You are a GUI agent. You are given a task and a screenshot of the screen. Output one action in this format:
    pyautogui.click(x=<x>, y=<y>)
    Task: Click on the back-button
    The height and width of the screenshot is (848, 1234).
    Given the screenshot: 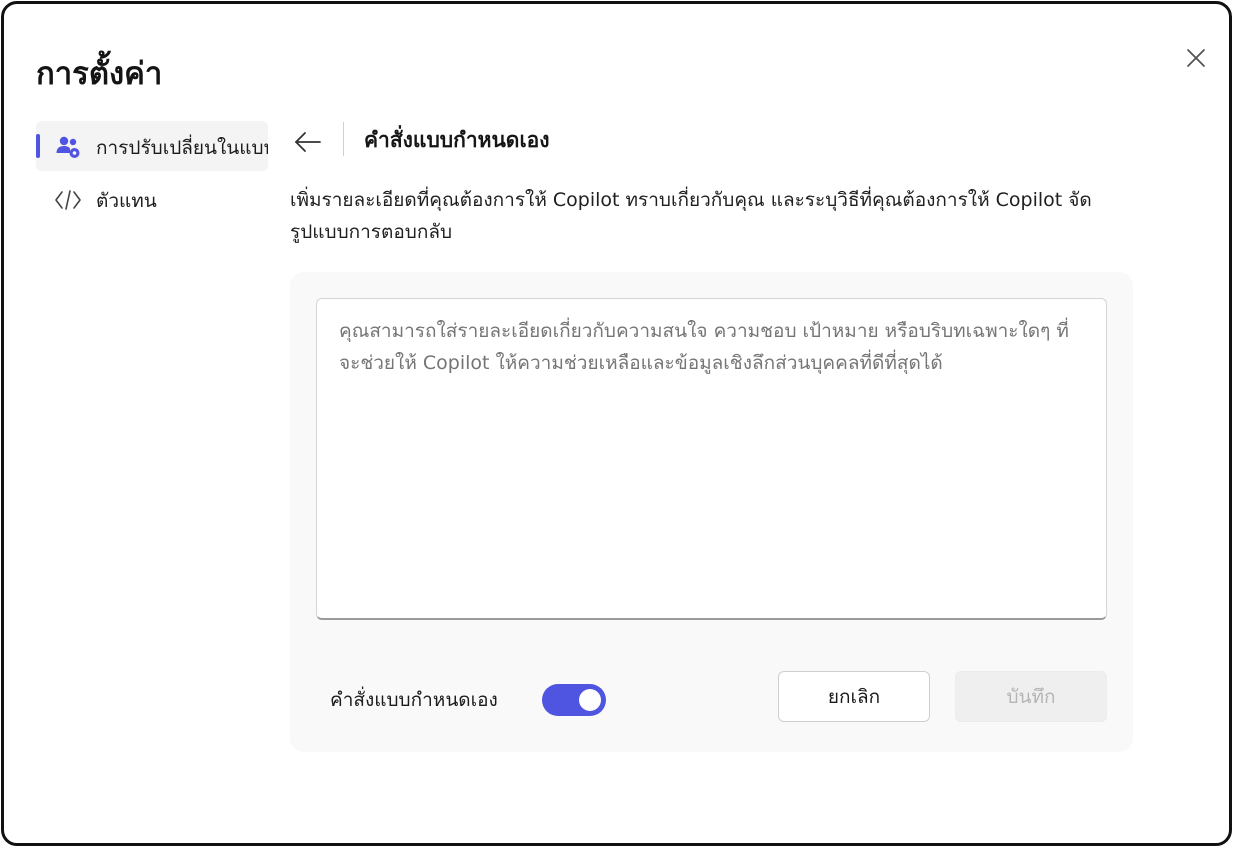 What is the action you would take?
    pyautogui.click(x=308, y=142)
    